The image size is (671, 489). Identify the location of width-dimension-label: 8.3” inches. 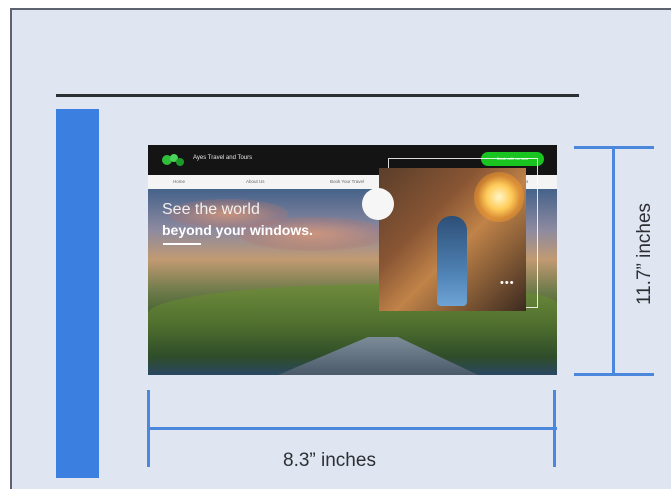
(329, 460).